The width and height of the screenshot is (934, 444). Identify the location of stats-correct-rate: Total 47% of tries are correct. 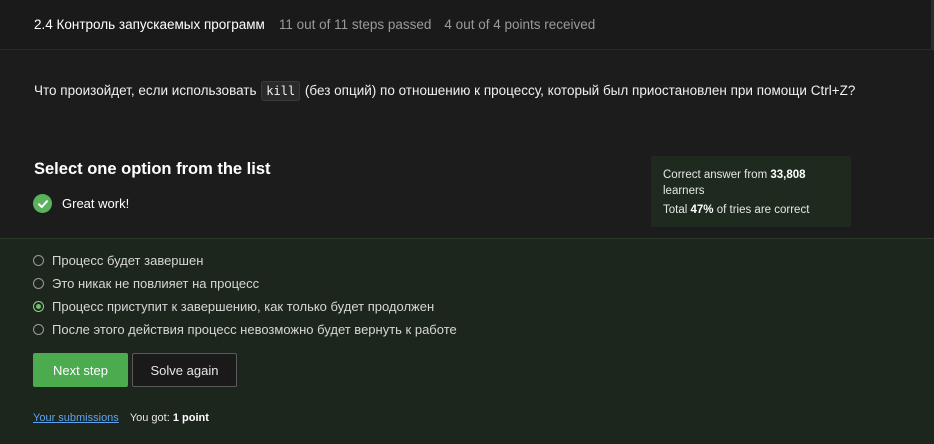
(751, 210).